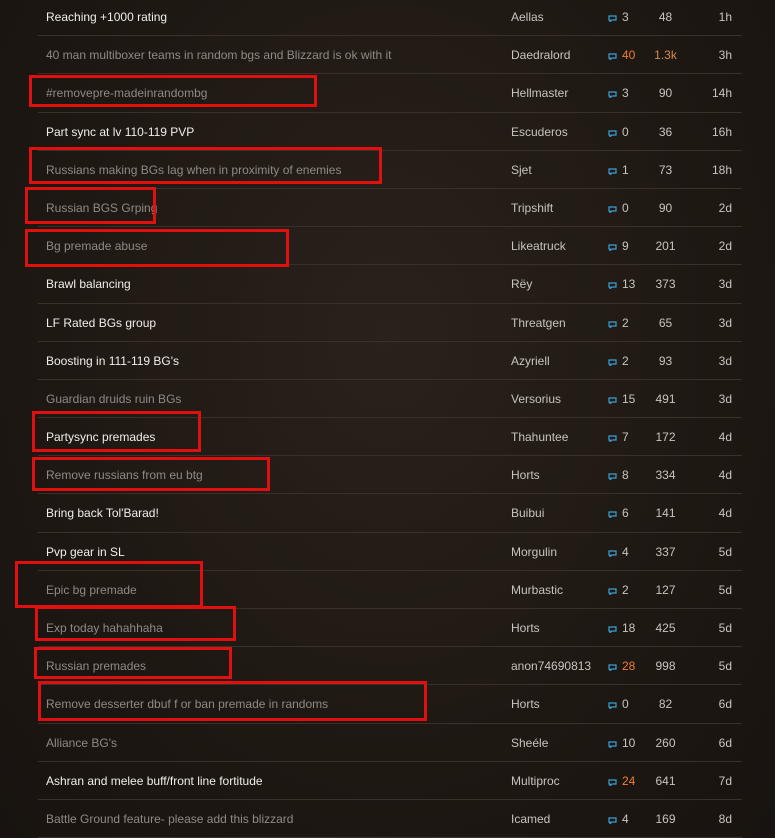 The image size is (775, 838). Describe the element at coordinates (390, 666) in the screenshot. I see `topic-row: Russian premades anon74690813 28 998 5d` at that location.